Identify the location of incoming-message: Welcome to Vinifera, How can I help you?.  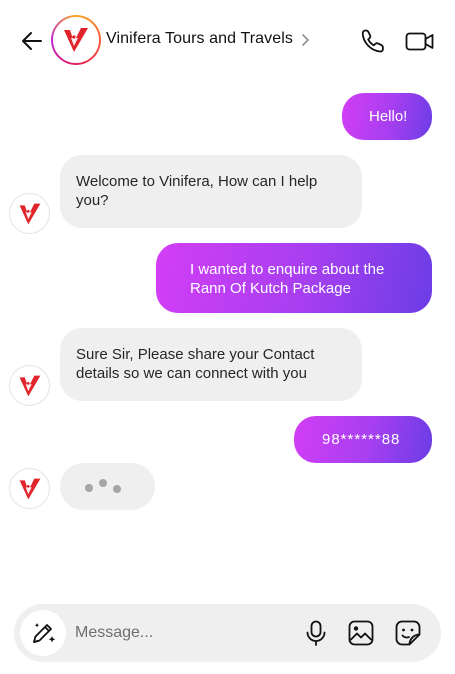
(211, 191).